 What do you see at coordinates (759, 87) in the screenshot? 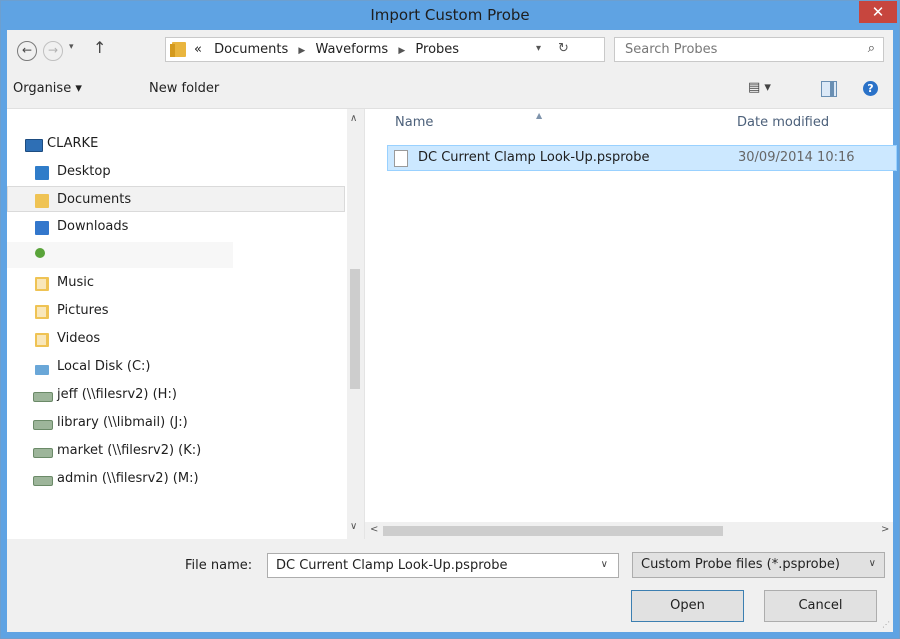
I see `change-view-icon: ▤ ▾` at bounding box center [759, 87].